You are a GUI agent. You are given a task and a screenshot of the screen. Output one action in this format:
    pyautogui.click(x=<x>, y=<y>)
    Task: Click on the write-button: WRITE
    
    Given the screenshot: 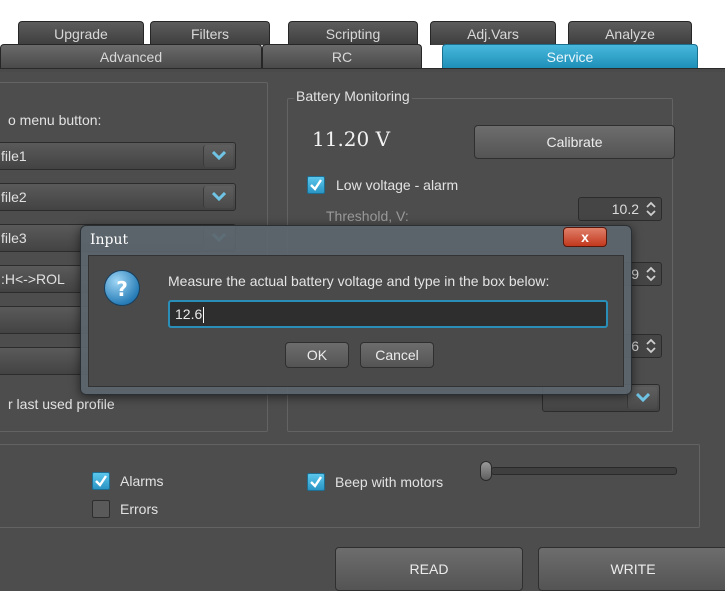 What is the action you would take?
    pyautogui.click(x=631, y=569)
    